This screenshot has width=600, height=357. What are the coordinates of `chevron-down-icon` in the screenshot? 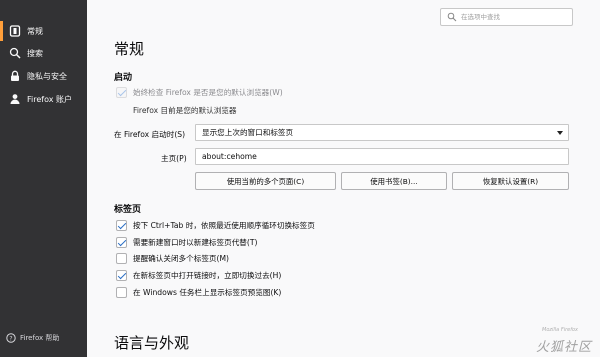 It's located at (560, 133).